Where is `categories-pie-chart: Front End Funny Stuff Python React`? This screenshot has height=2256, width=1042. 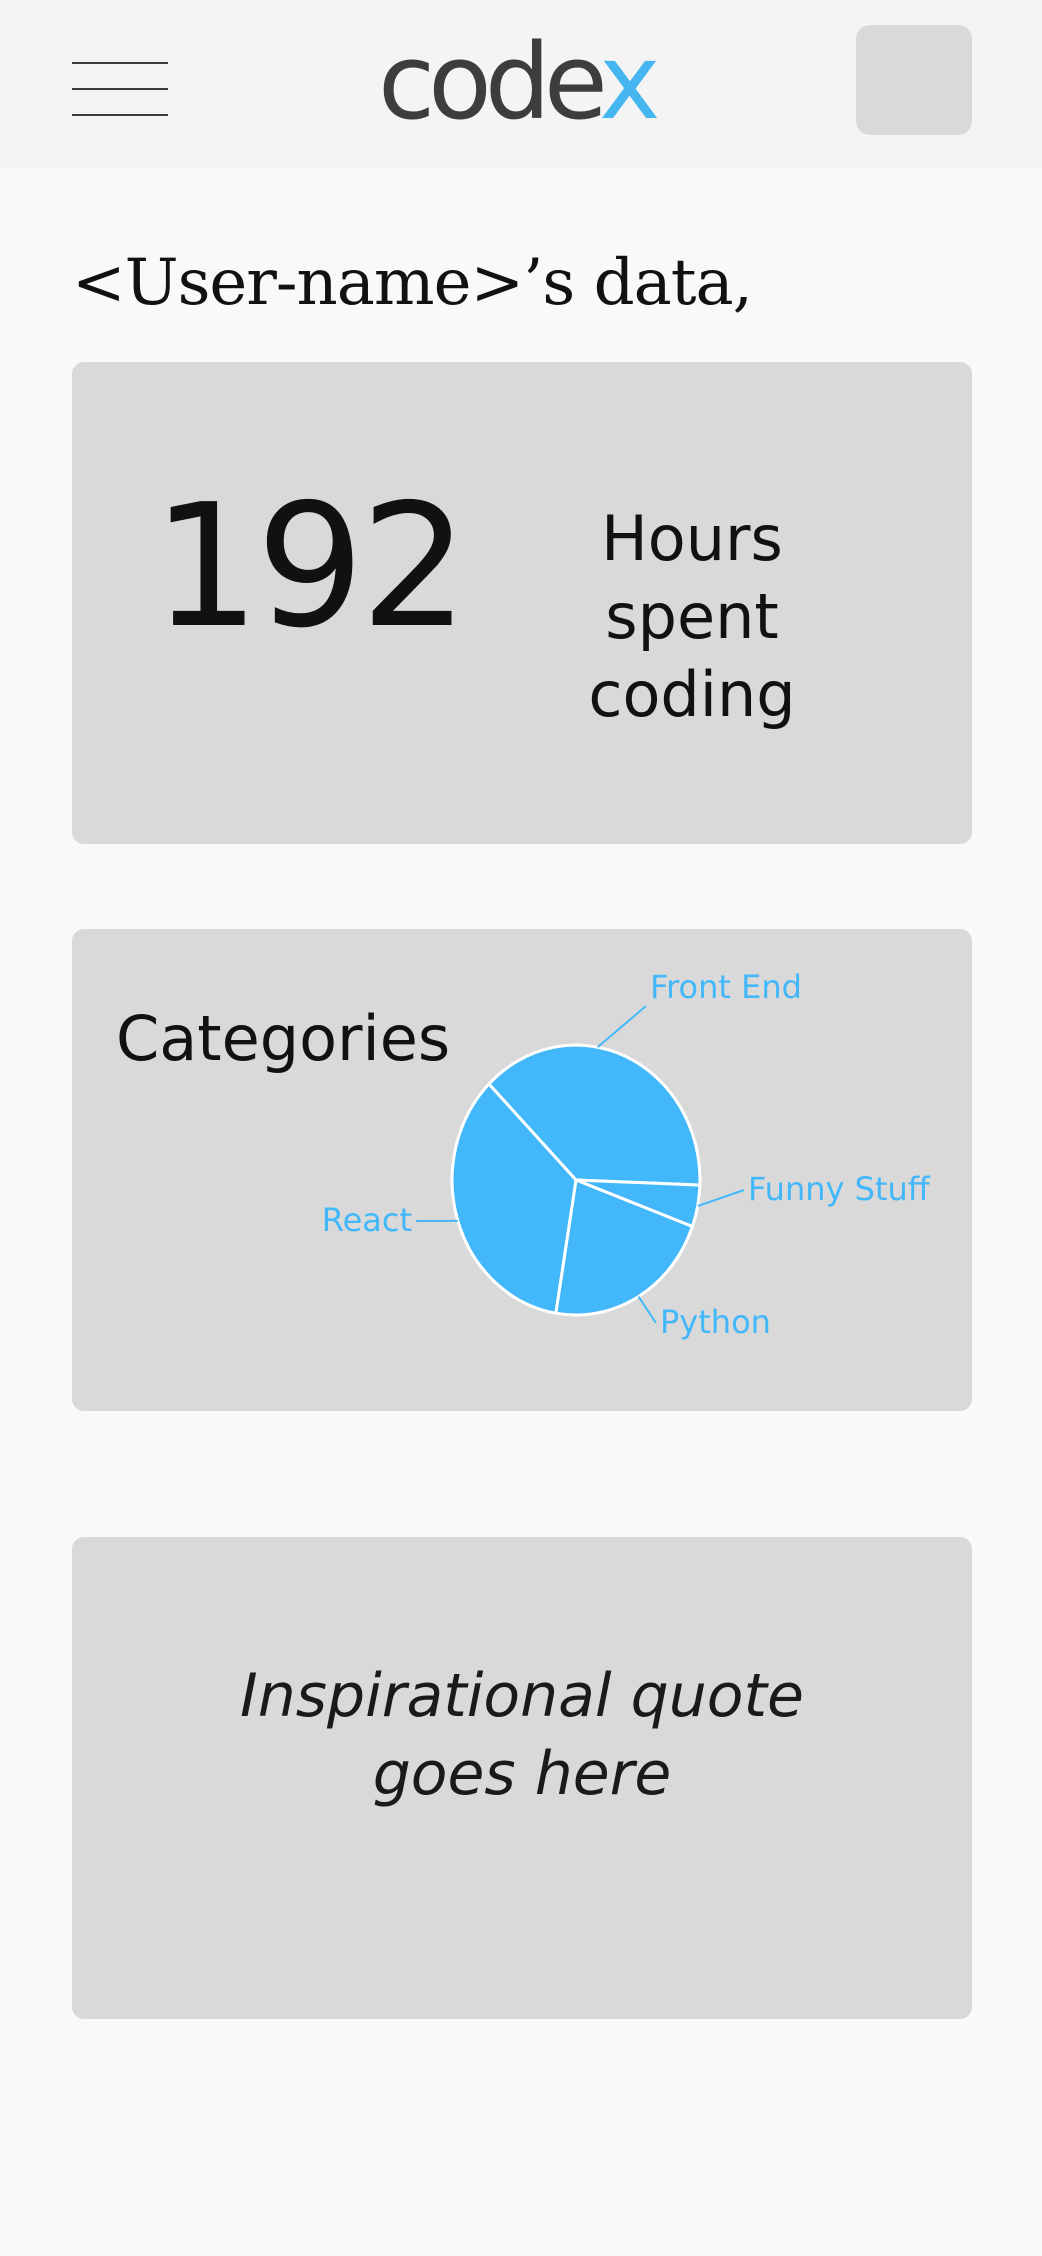 categories-pie-chart: Front End Funny Stuff Python React is located at coordinates (626, 1154).